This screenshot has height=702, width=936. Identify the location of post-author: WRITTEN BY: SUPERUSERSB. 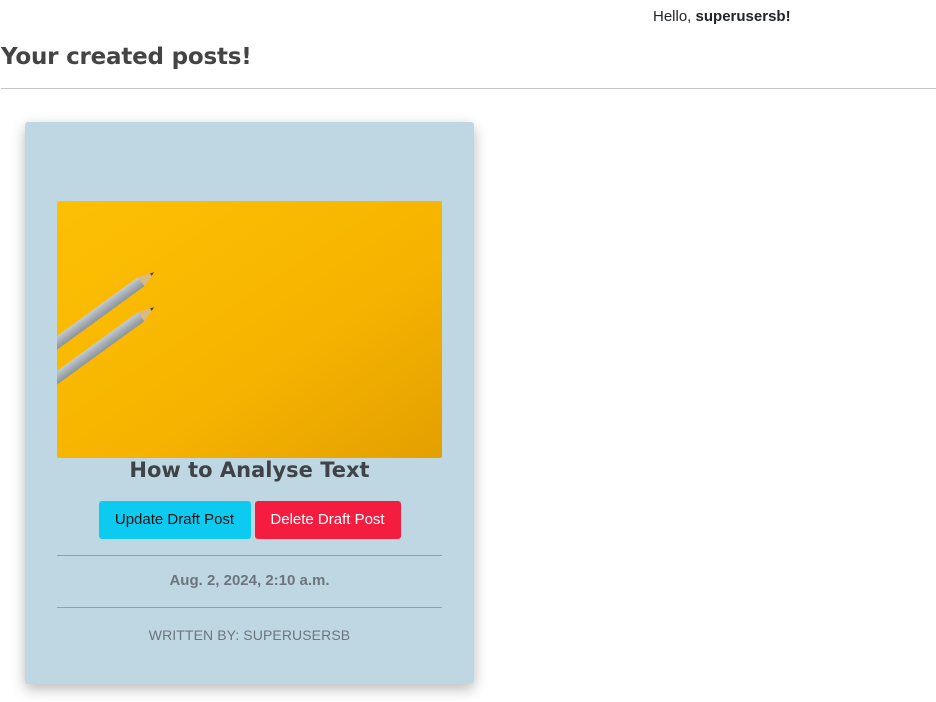
(249, 635).